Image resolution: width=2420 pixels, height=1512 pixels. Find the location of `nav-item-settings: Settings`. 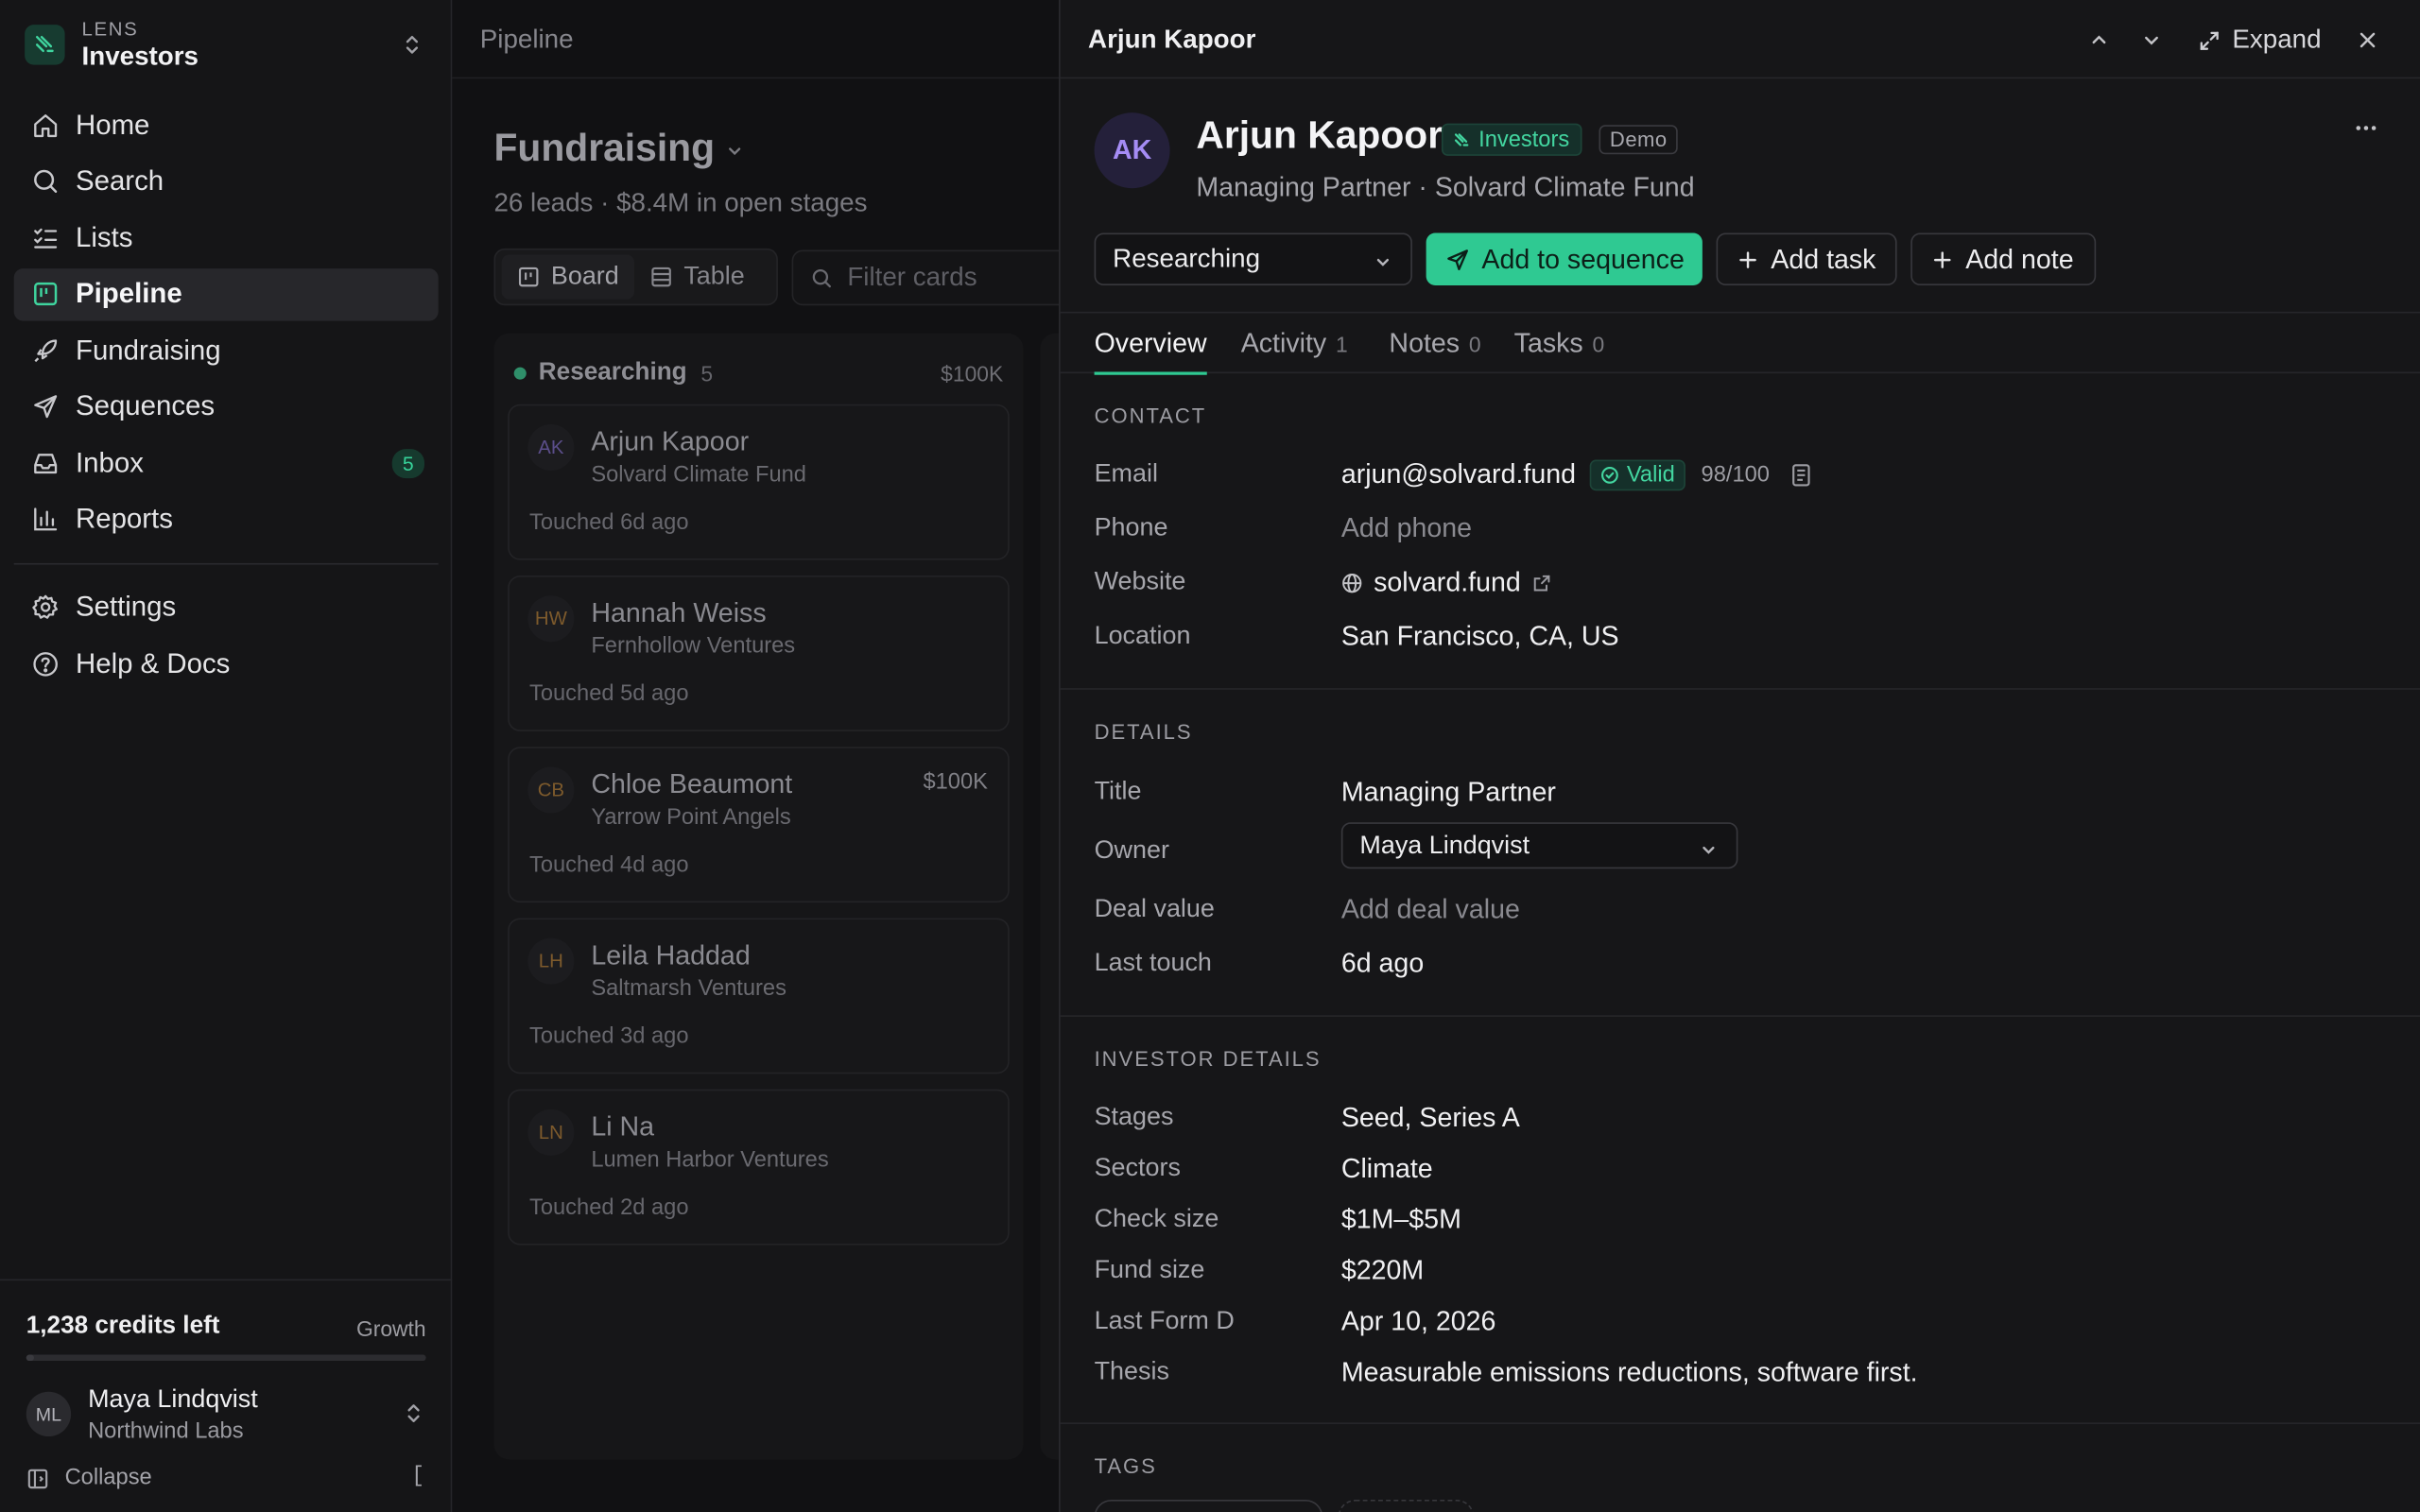

nav-item-settings: Settings is located at coordinates (226, 607).